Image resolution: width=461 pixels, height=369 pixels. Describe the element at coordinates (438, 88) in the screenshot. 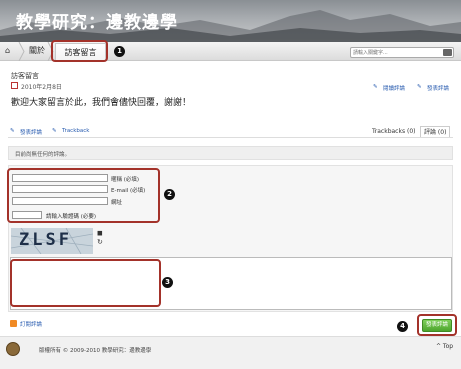

I see `post-comment-link-top: 發表評論` at that location.